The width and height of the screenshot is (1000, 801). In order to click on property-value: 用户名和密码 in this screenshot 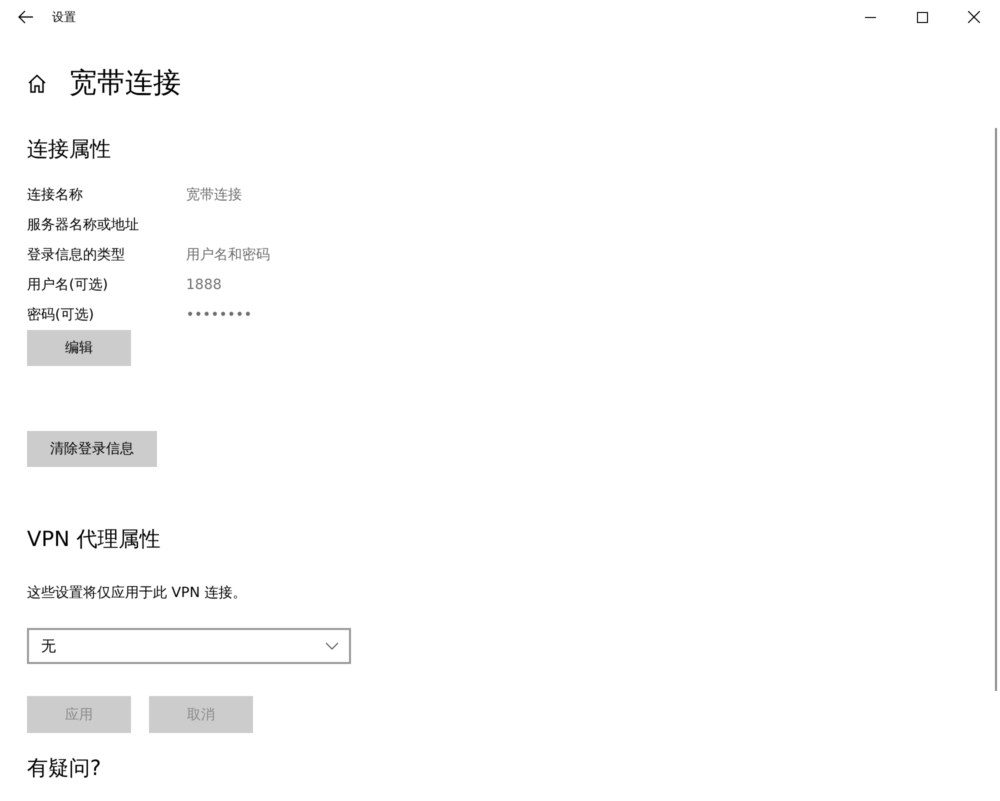, I will do `click(228, 255)`.